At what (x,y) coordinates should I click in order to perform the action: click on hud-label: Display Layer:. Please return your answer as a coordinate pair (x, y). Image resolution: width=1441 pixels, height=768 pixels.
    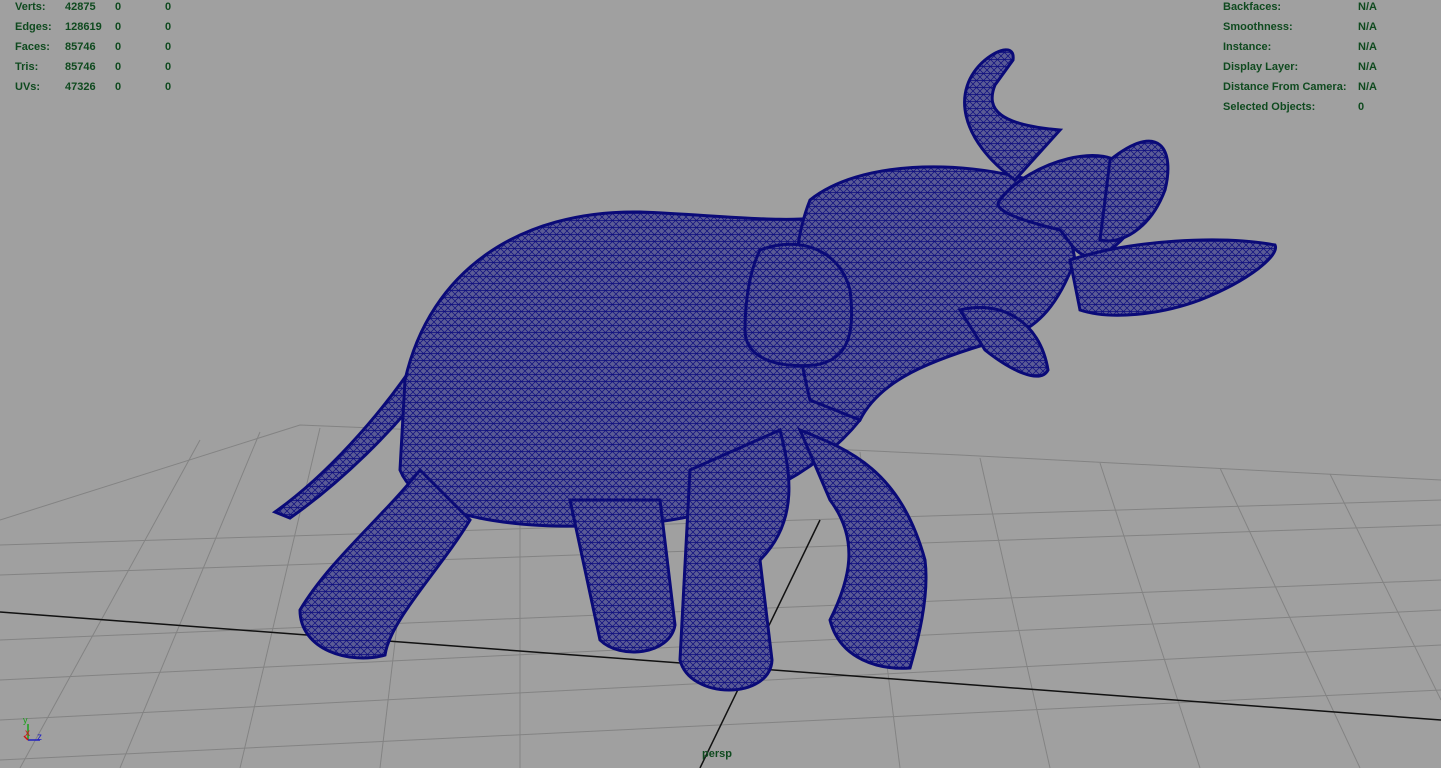
    Looking at the image, I should click on (1261, 67).